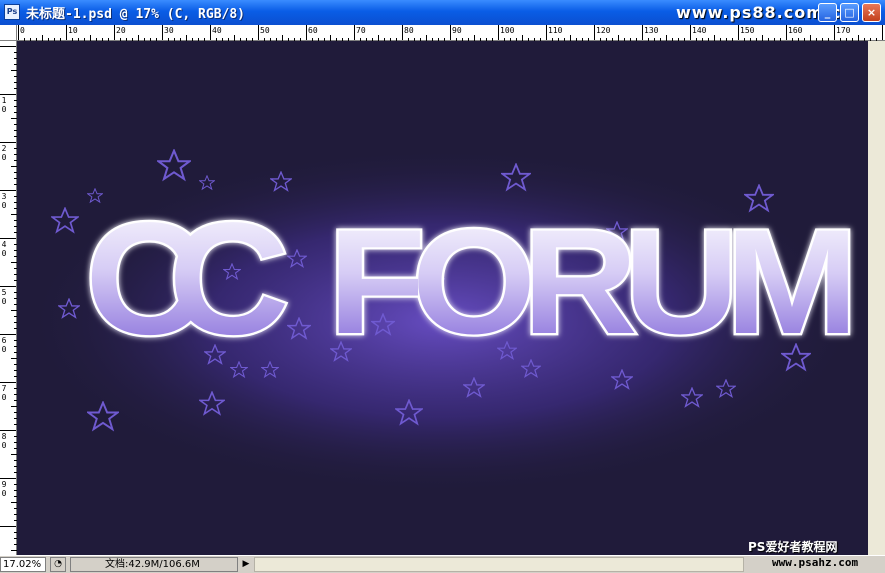 The width and height of the screenshot is (885, 573). I want to click on ruler-label: 150, so click(747, 30).